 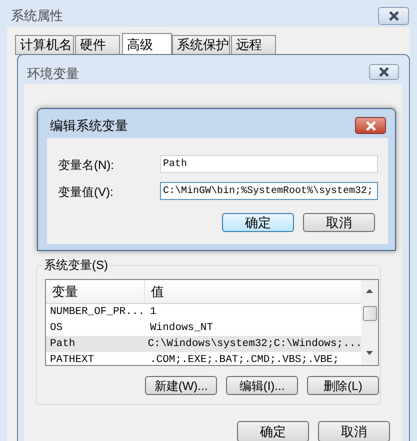 What do you see at coordinates (204, 312) in the screenshot?
I see `variable-row: NUMBER_OF_PR... 1` at bounding box center [204, 312].